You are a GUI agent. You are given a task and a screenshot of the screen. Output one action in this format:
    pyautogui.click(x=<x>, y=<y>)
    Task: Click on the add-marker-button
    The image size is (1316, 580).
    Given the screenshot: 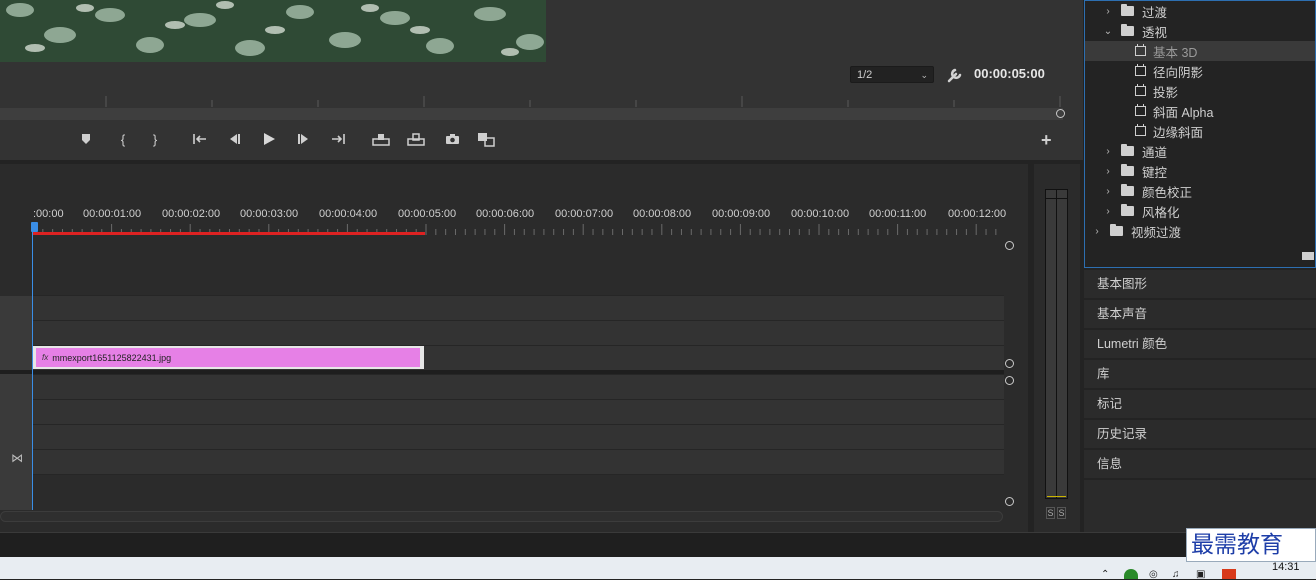 What is the action you would take?
    pyautogui.click(x=86, y=139)
    